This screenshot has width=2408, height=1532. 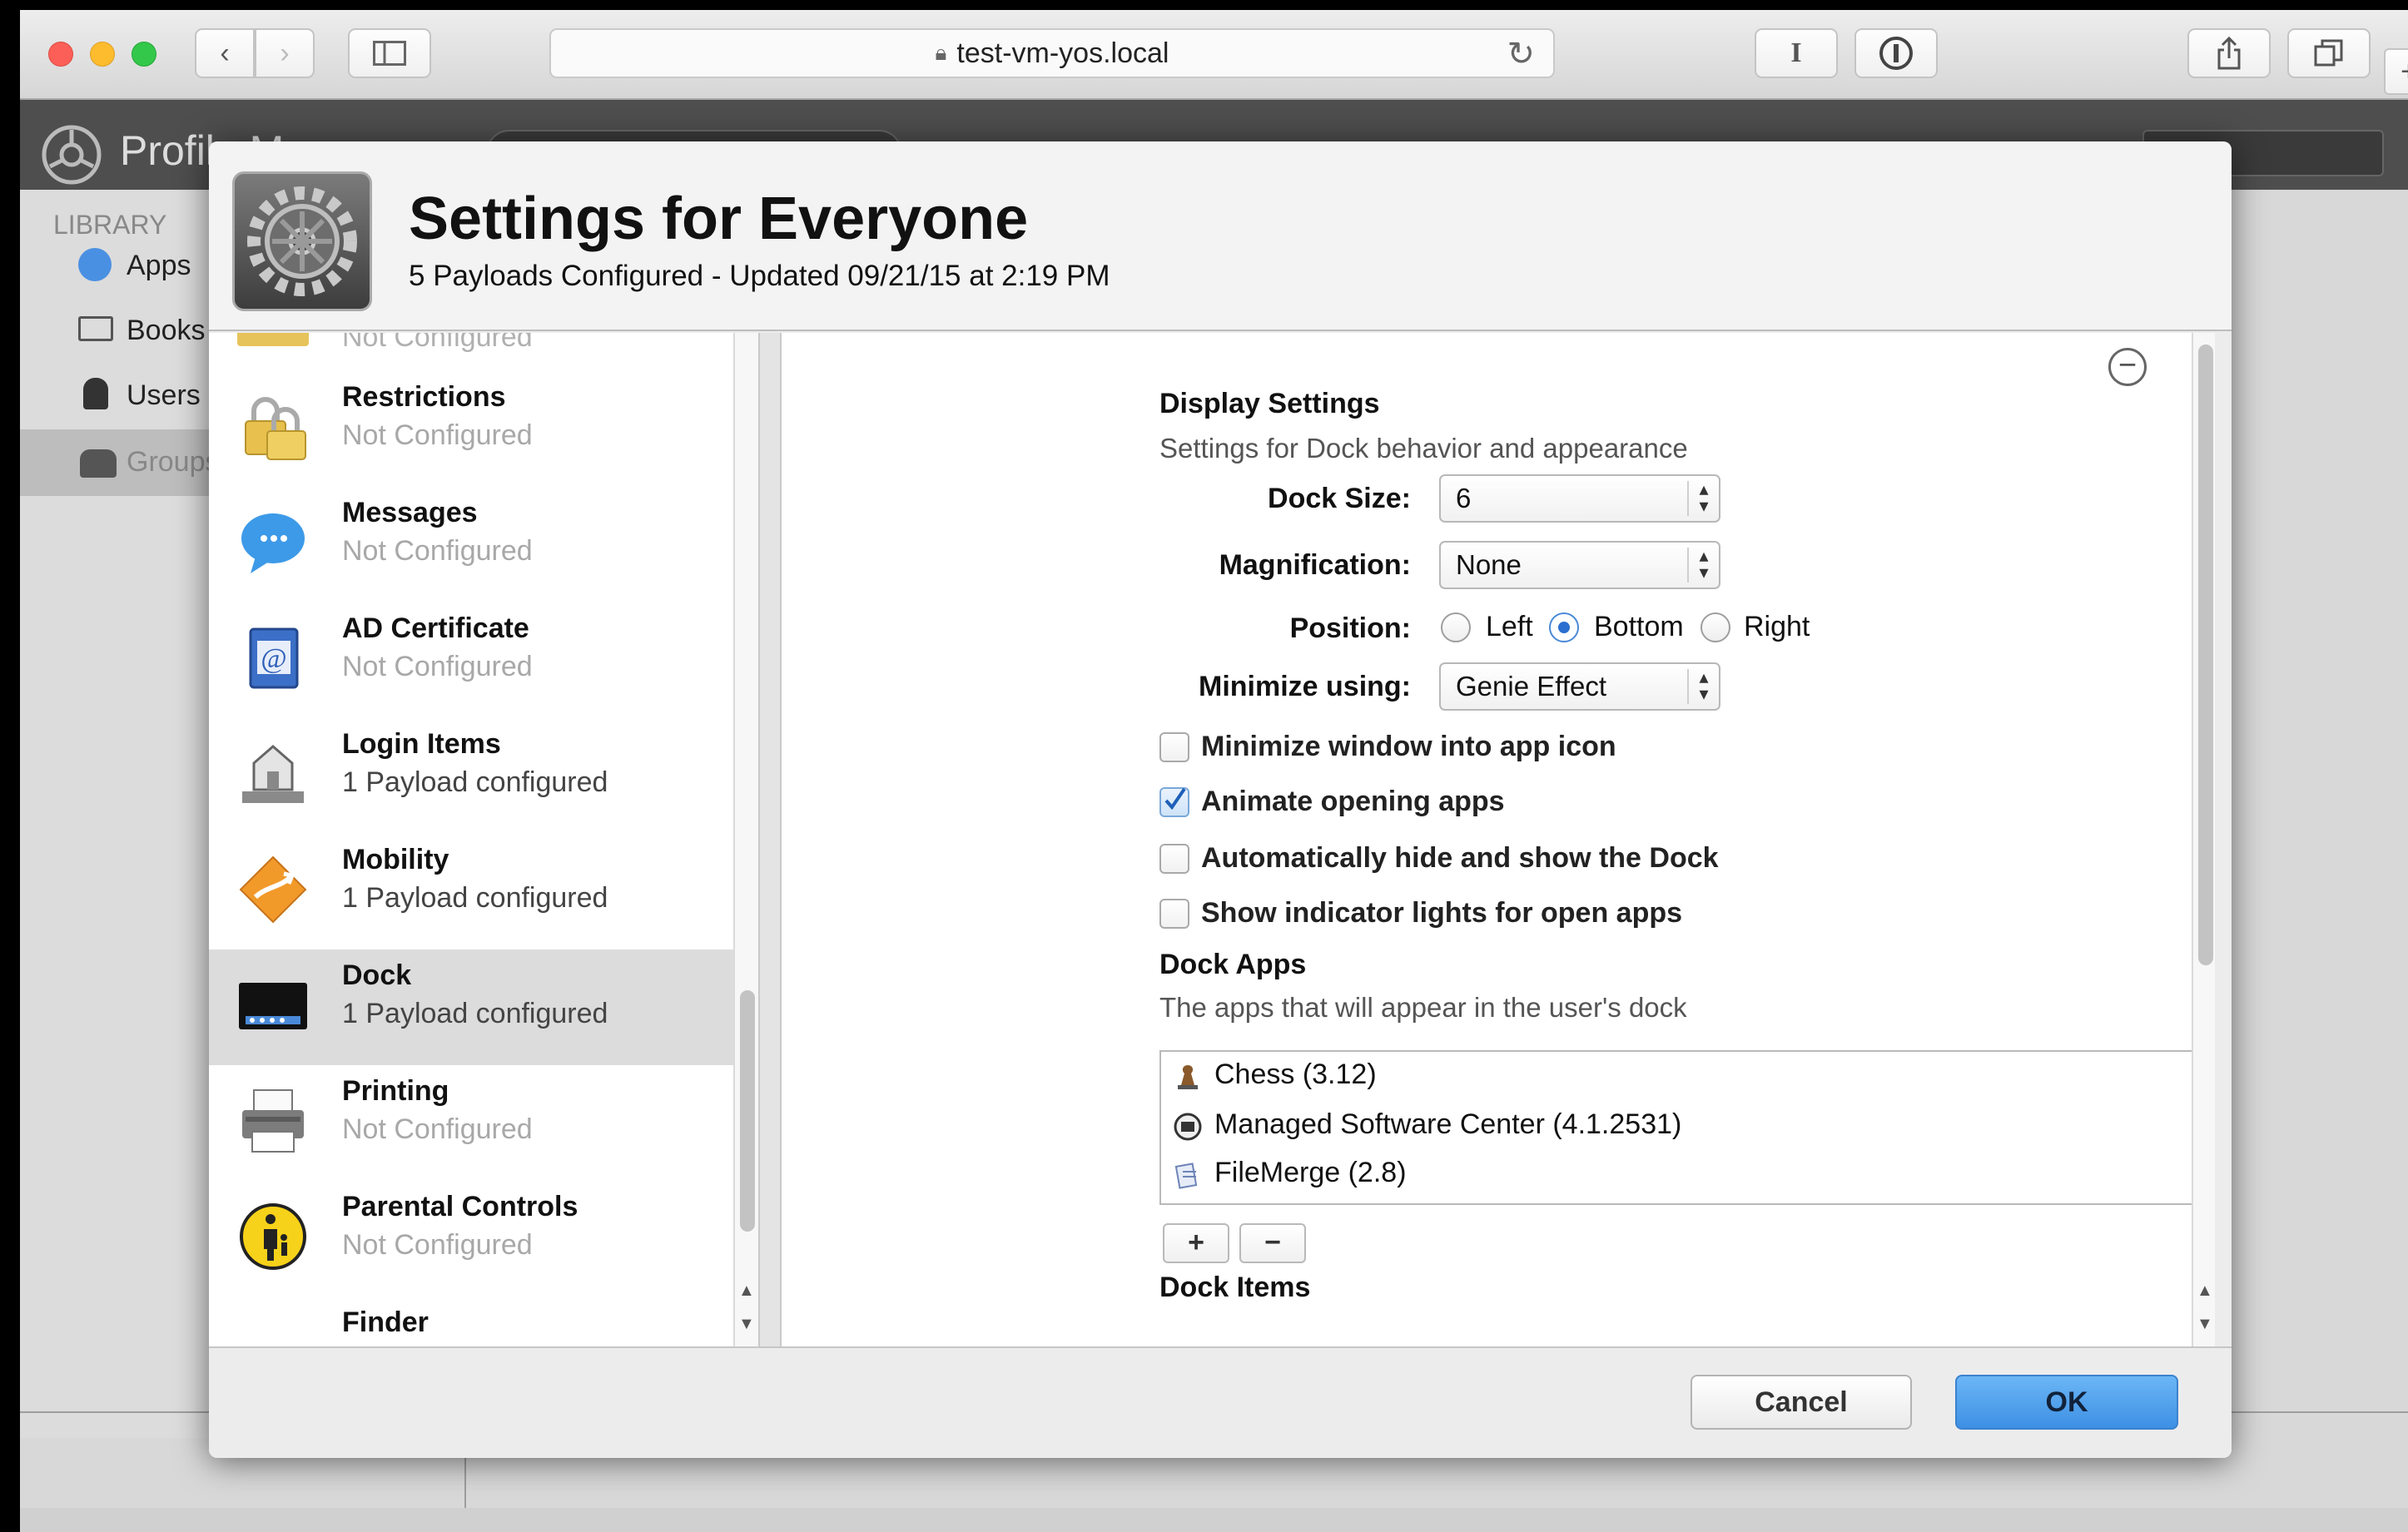 What do you see at coordinates (2229, 53) in the screenshot?
I see `share-button` at bounding box center [2229, 53].